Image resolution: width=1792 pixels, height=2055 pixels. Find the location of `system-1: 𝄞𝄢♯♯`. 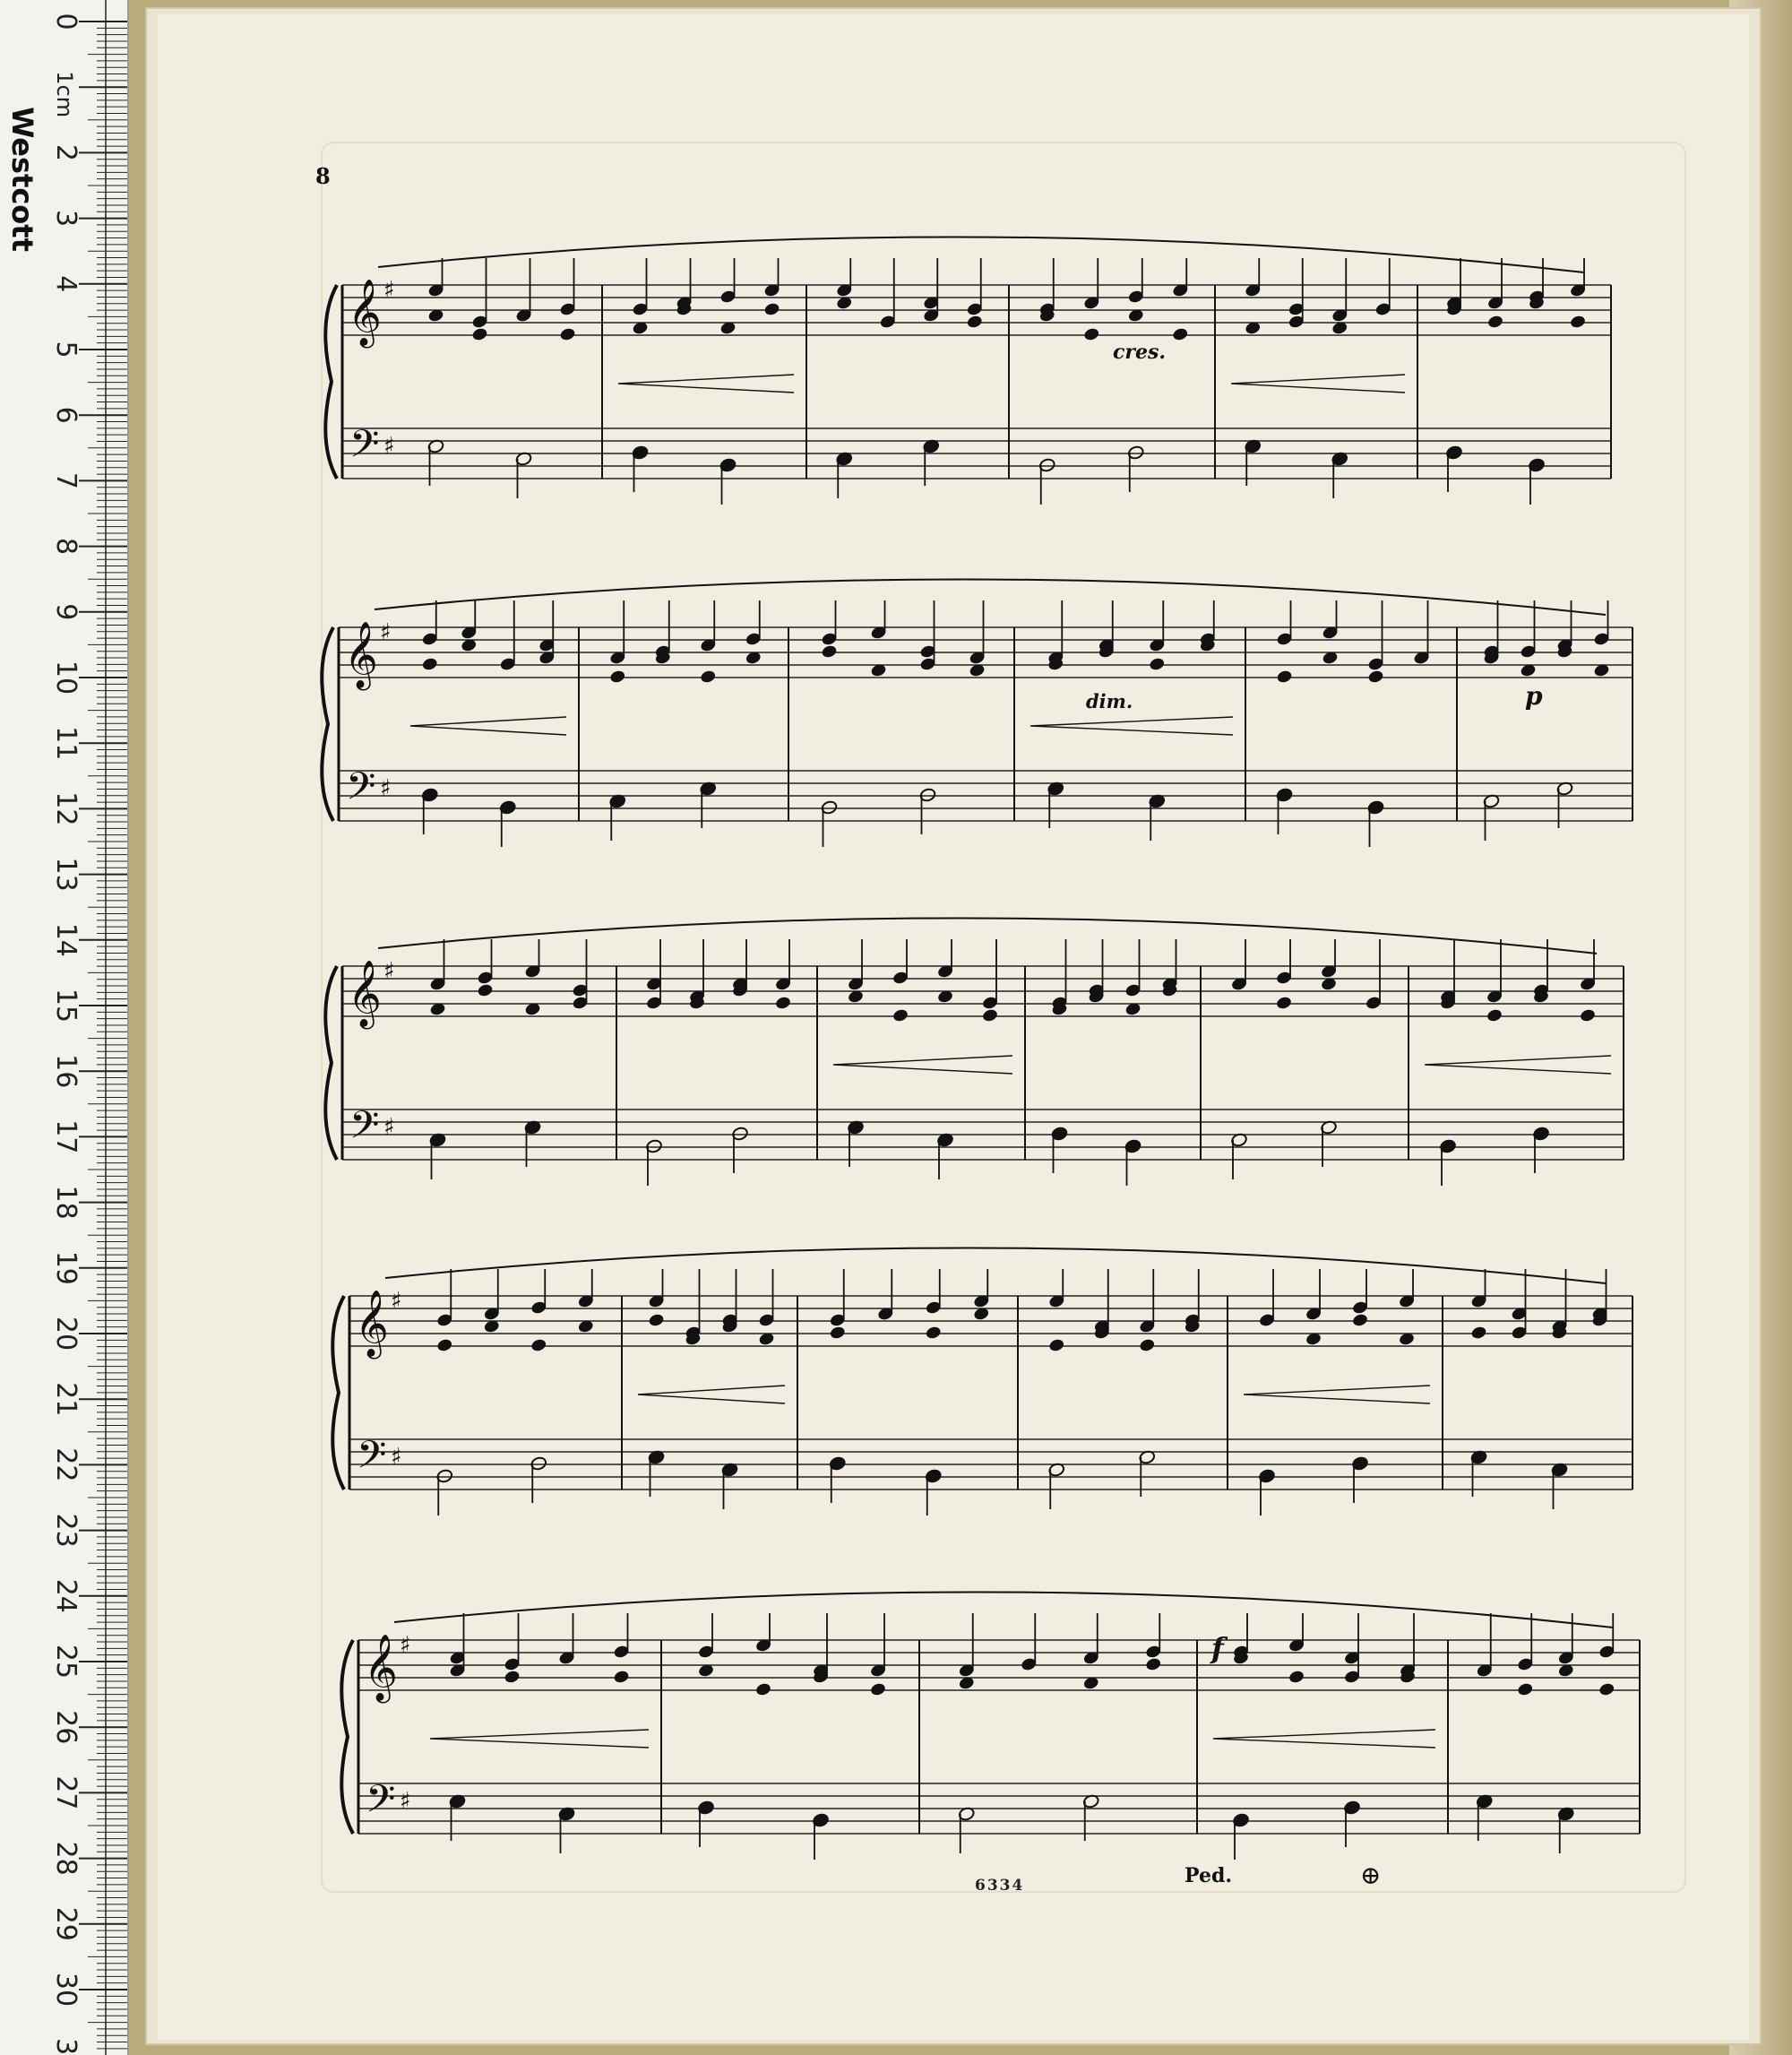

system-1: 𝄞𝄢♯♯ is located at coordinates (967, 370).